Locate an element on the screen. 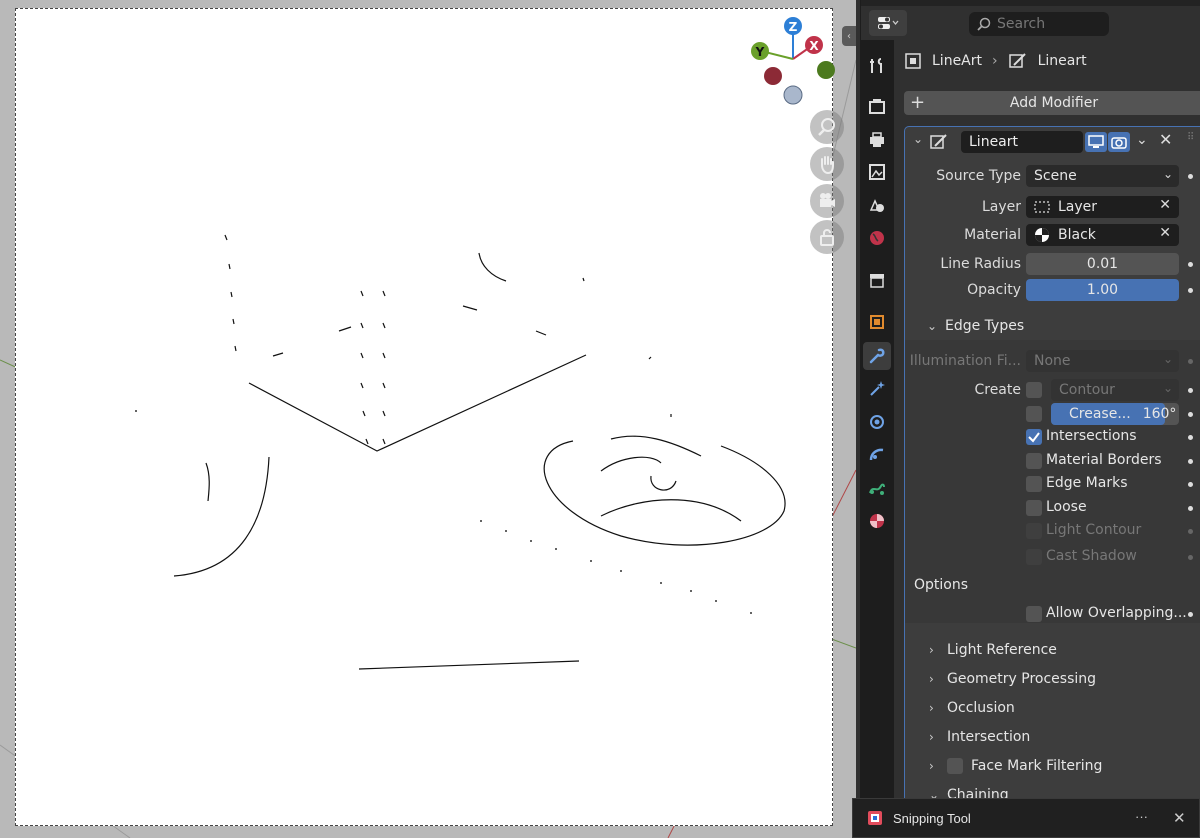  more-options-icon: ··· is located at coordinates (1141, 816).